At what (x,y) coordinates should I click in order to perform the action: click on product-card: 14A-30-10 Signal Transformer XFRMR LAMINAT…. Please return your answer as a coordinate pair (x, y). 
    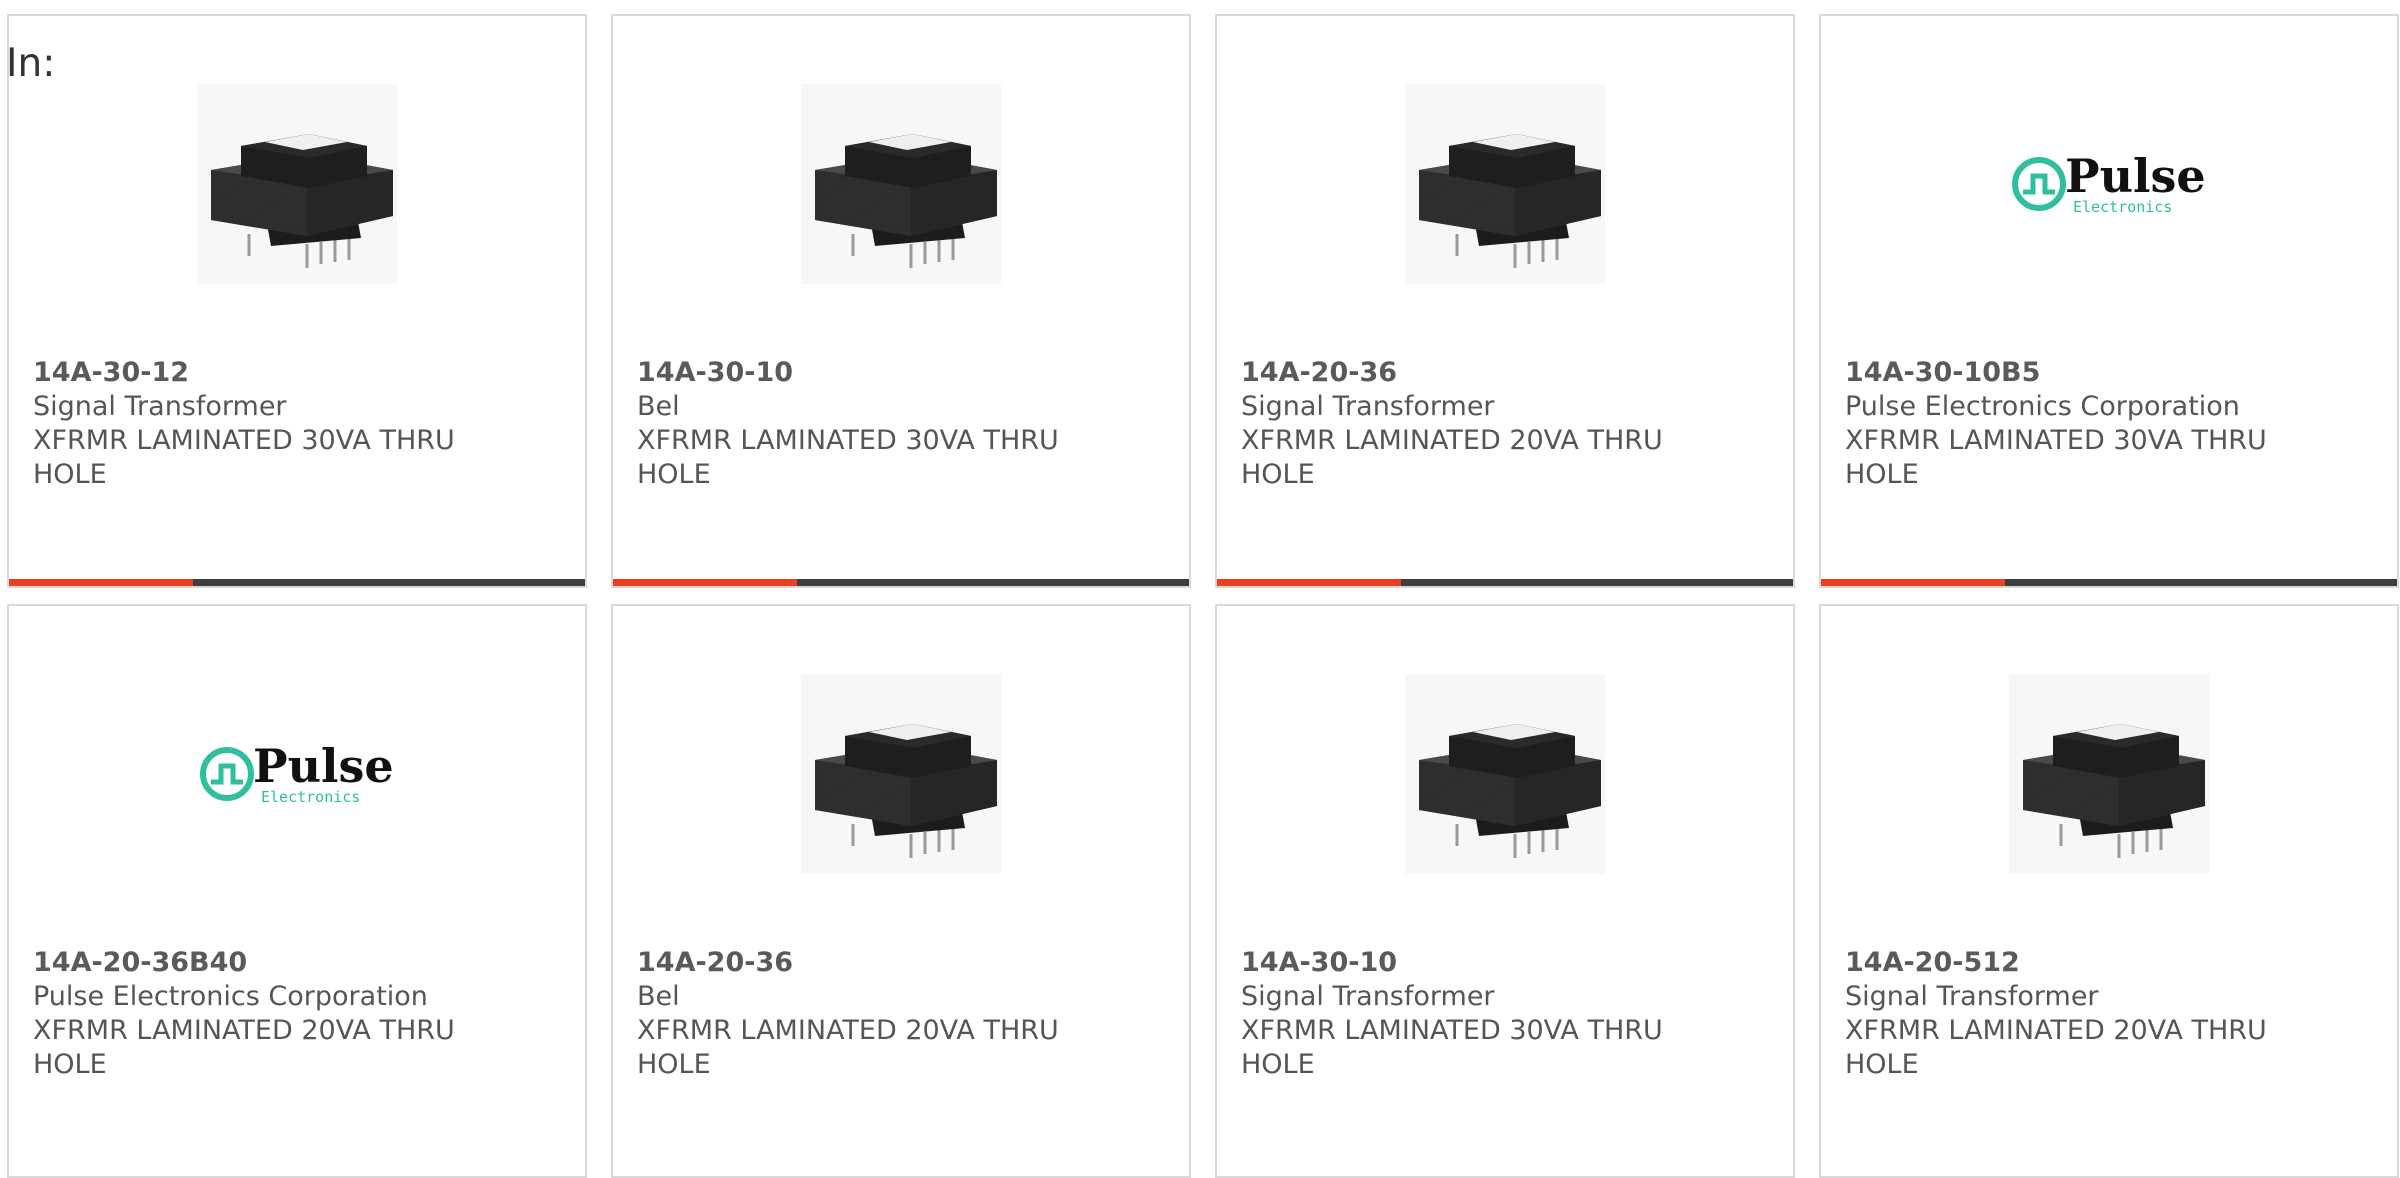
    Looking at the image, I should click on (1505, 891).